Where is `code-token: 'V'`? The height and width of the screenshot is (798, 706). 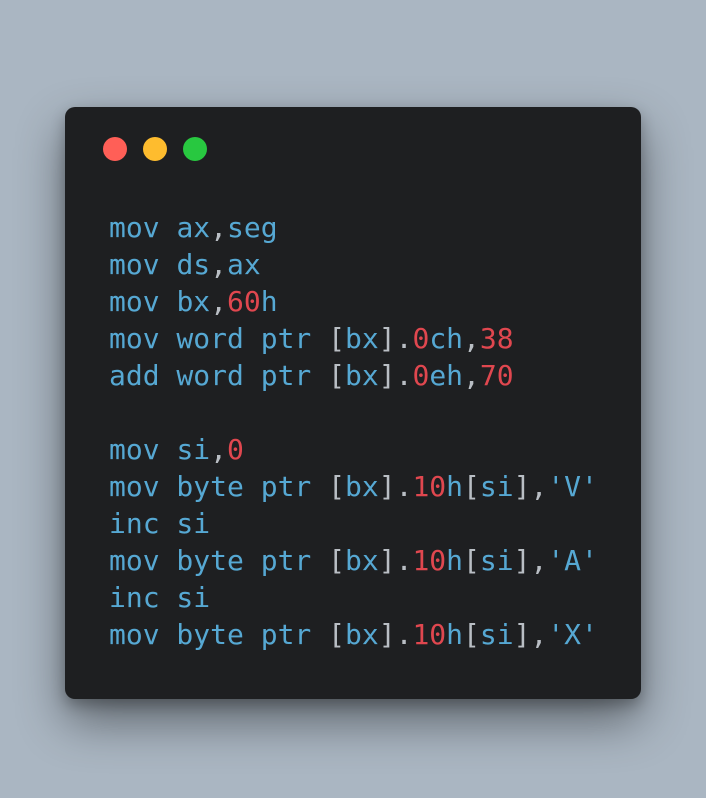
code-token: 'V' is located at coordinates (572, 486).